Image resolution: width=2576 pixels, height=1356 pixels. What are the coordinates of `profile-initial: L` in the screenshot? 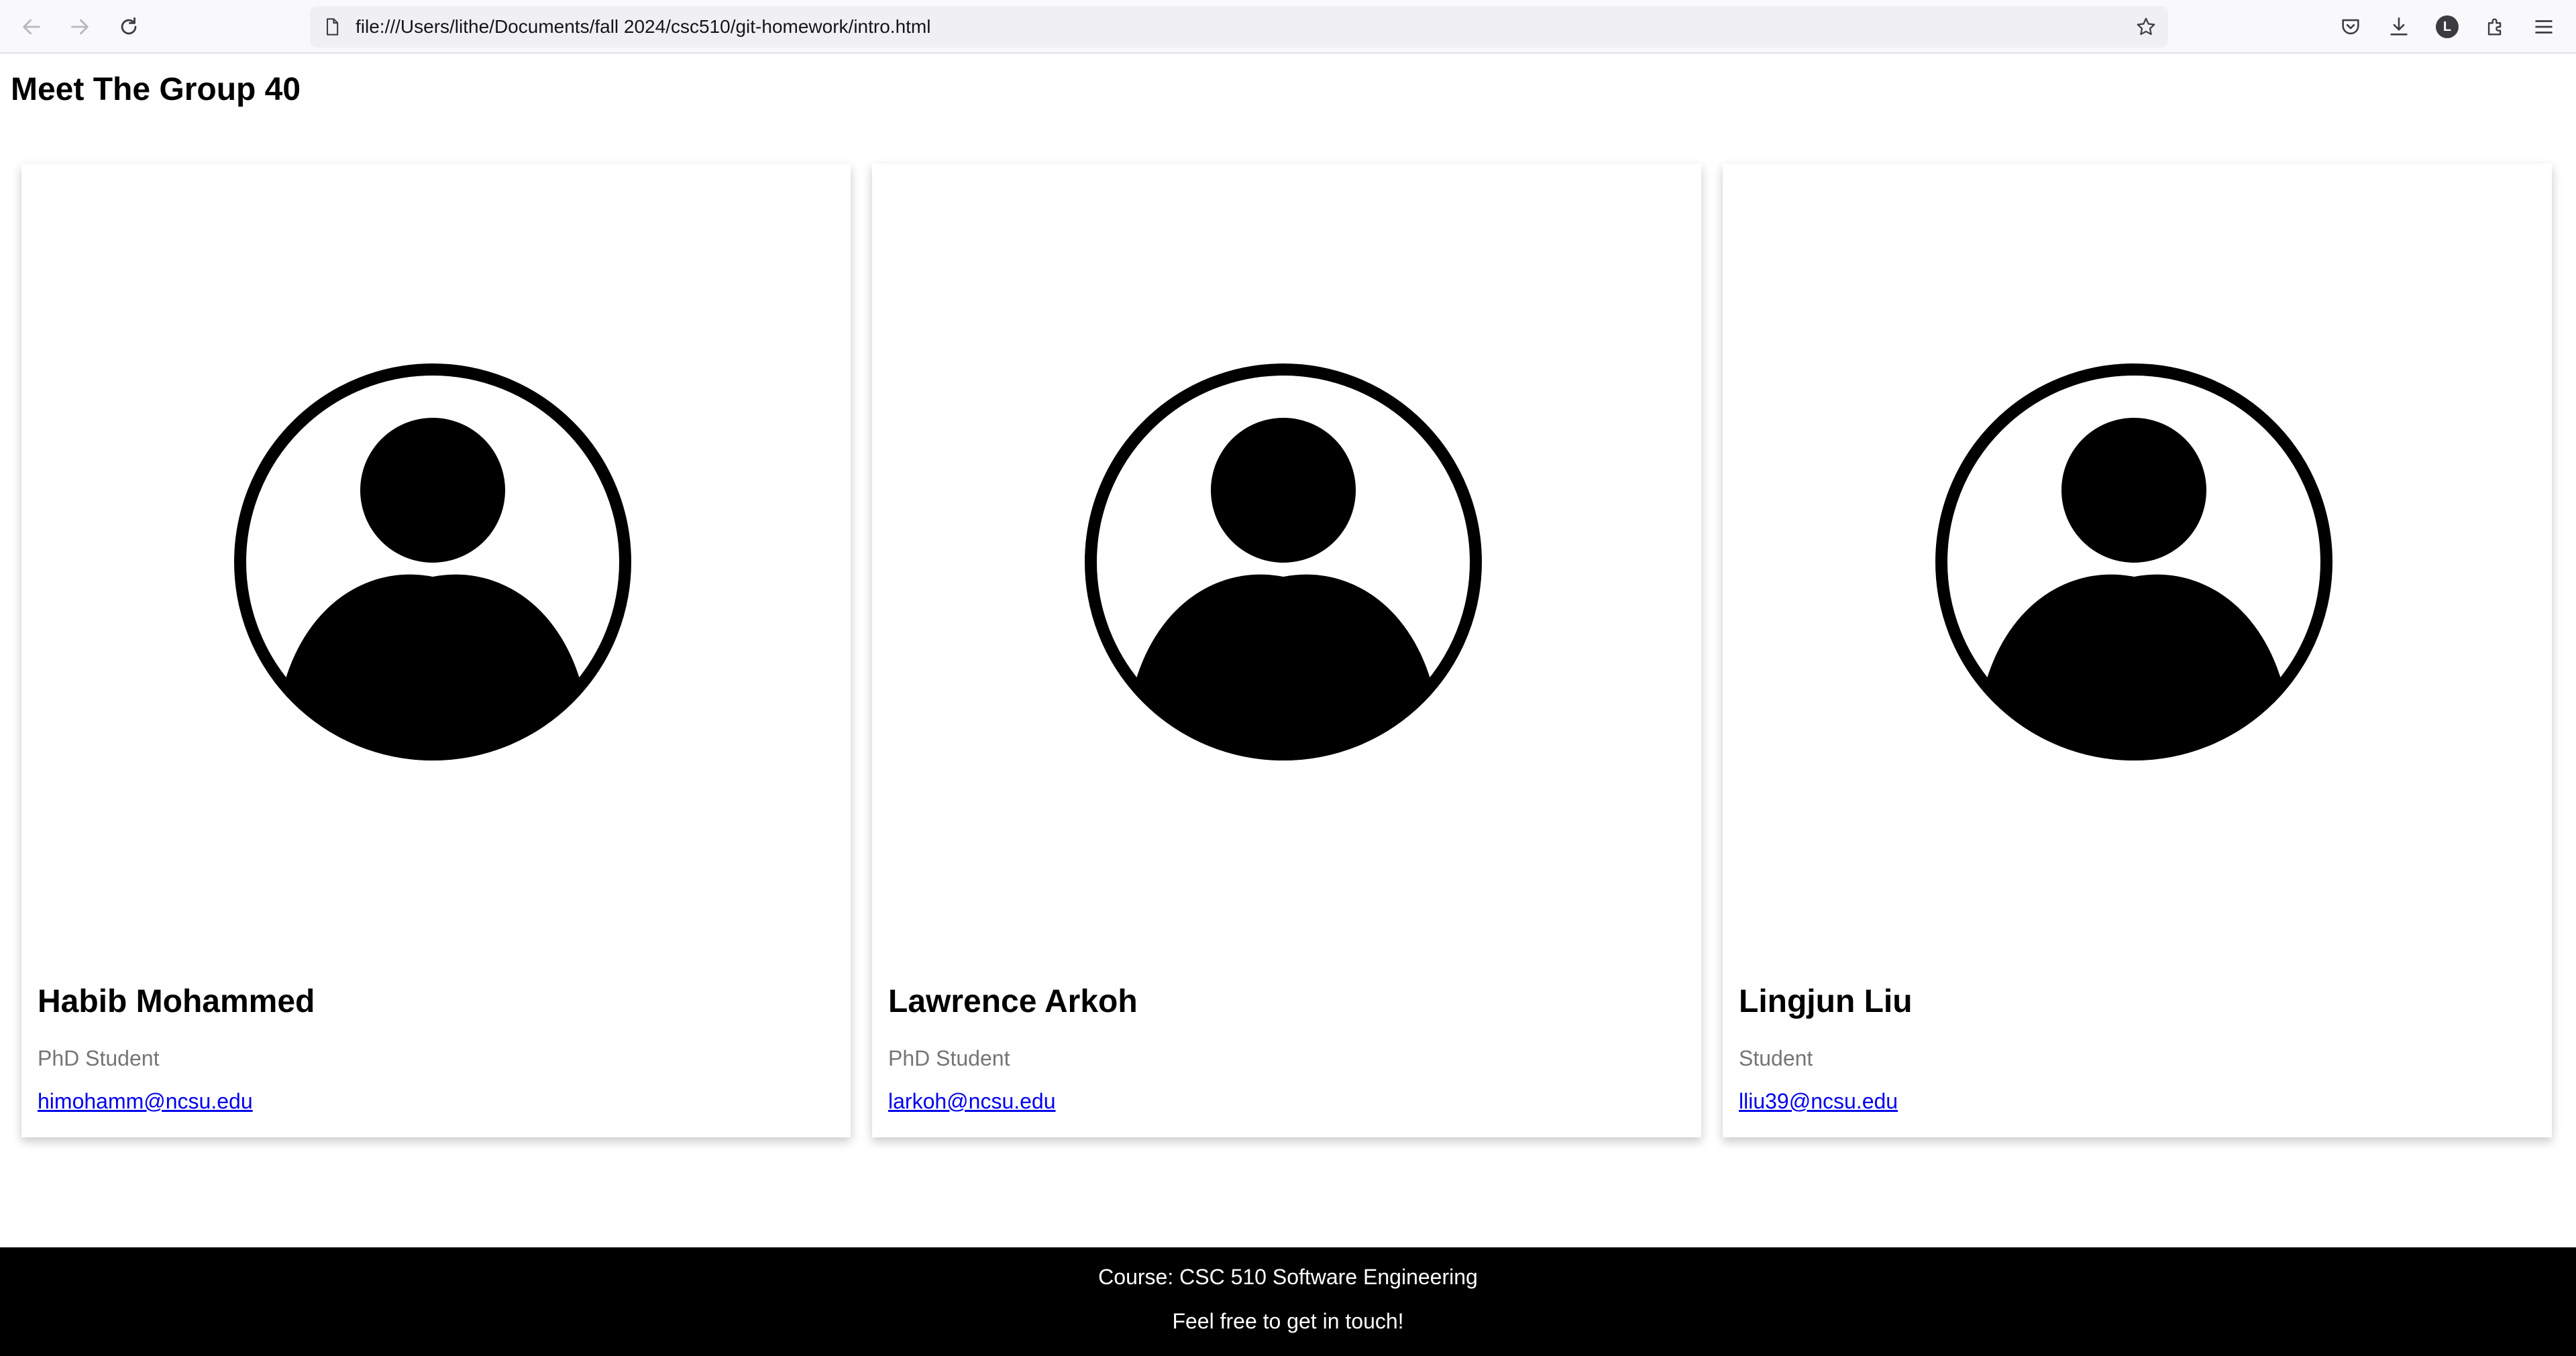 It's located at (2447, 26).